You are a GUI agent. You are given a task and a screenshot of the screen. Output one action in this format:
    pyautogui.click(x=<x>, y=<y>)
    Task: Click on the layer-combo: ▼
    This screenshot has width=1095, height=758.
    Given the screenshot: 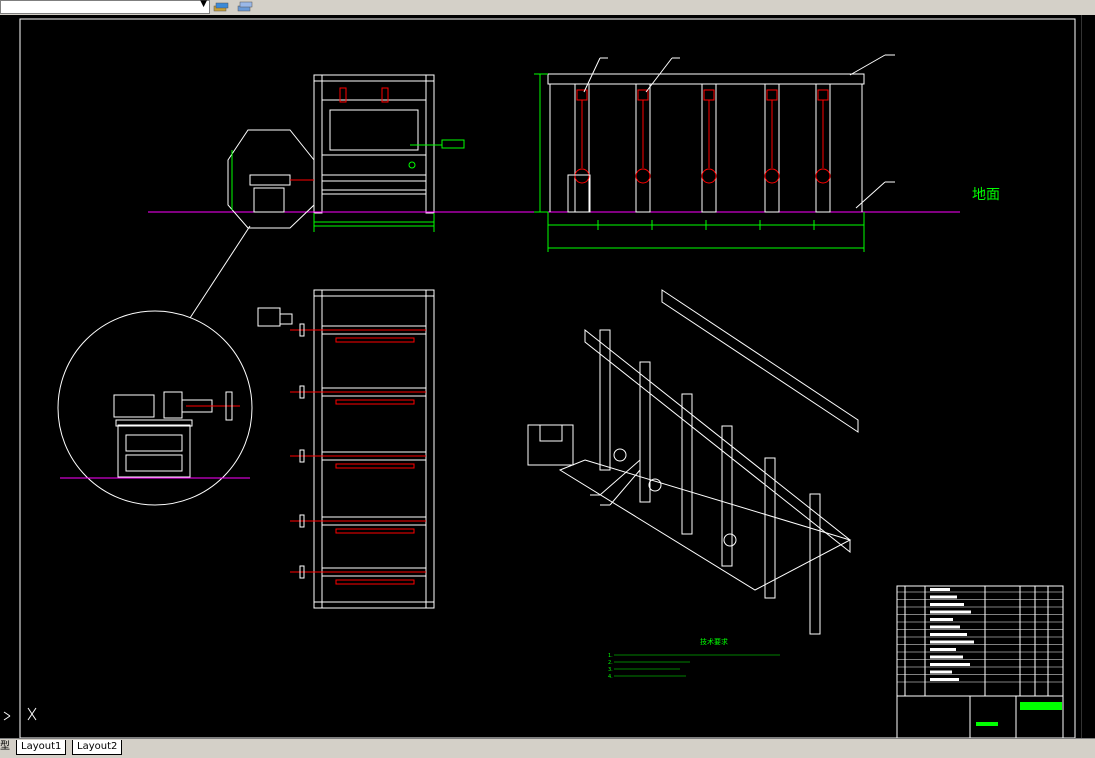 What is the action you would take?
    pyautogui.click(x=105, y=7)
    